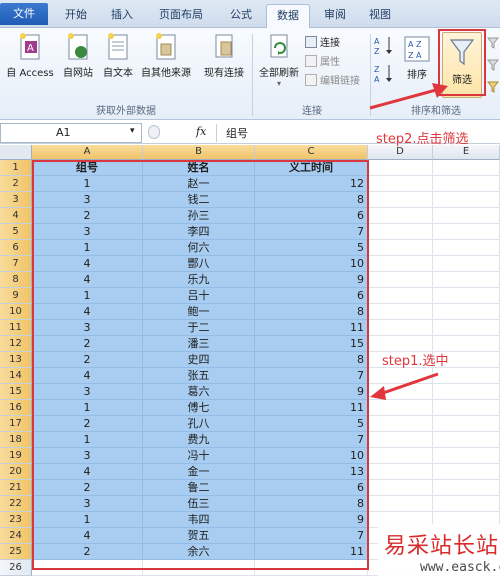 Image resolution: width=500 pixels, height=583 pixels. What do you see at coordinates (16, 424) in the screenshot?
I see `row-header: 17` at bounding box center [16, 424].